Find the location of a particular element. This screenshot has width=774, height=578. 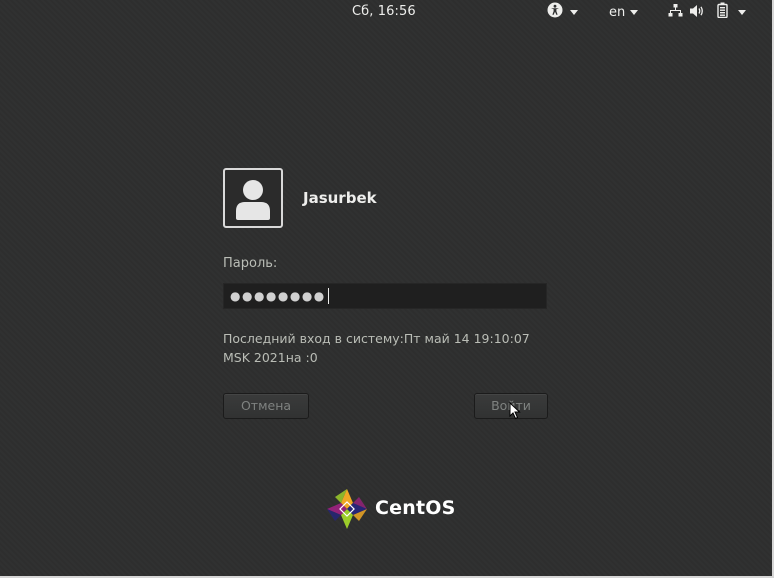

accessibility-icon is located at coordinates (555, 12).